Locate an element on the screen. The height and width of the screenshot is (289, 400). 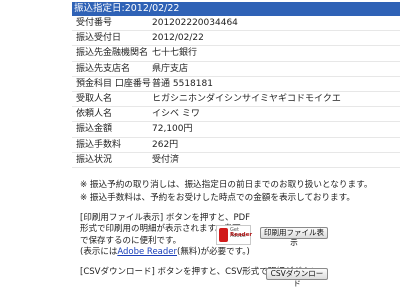
note-fee: ※ 振込手数料は、予約をお受けした時点での金額を表示しております。 is located at coordinates (217, 198).